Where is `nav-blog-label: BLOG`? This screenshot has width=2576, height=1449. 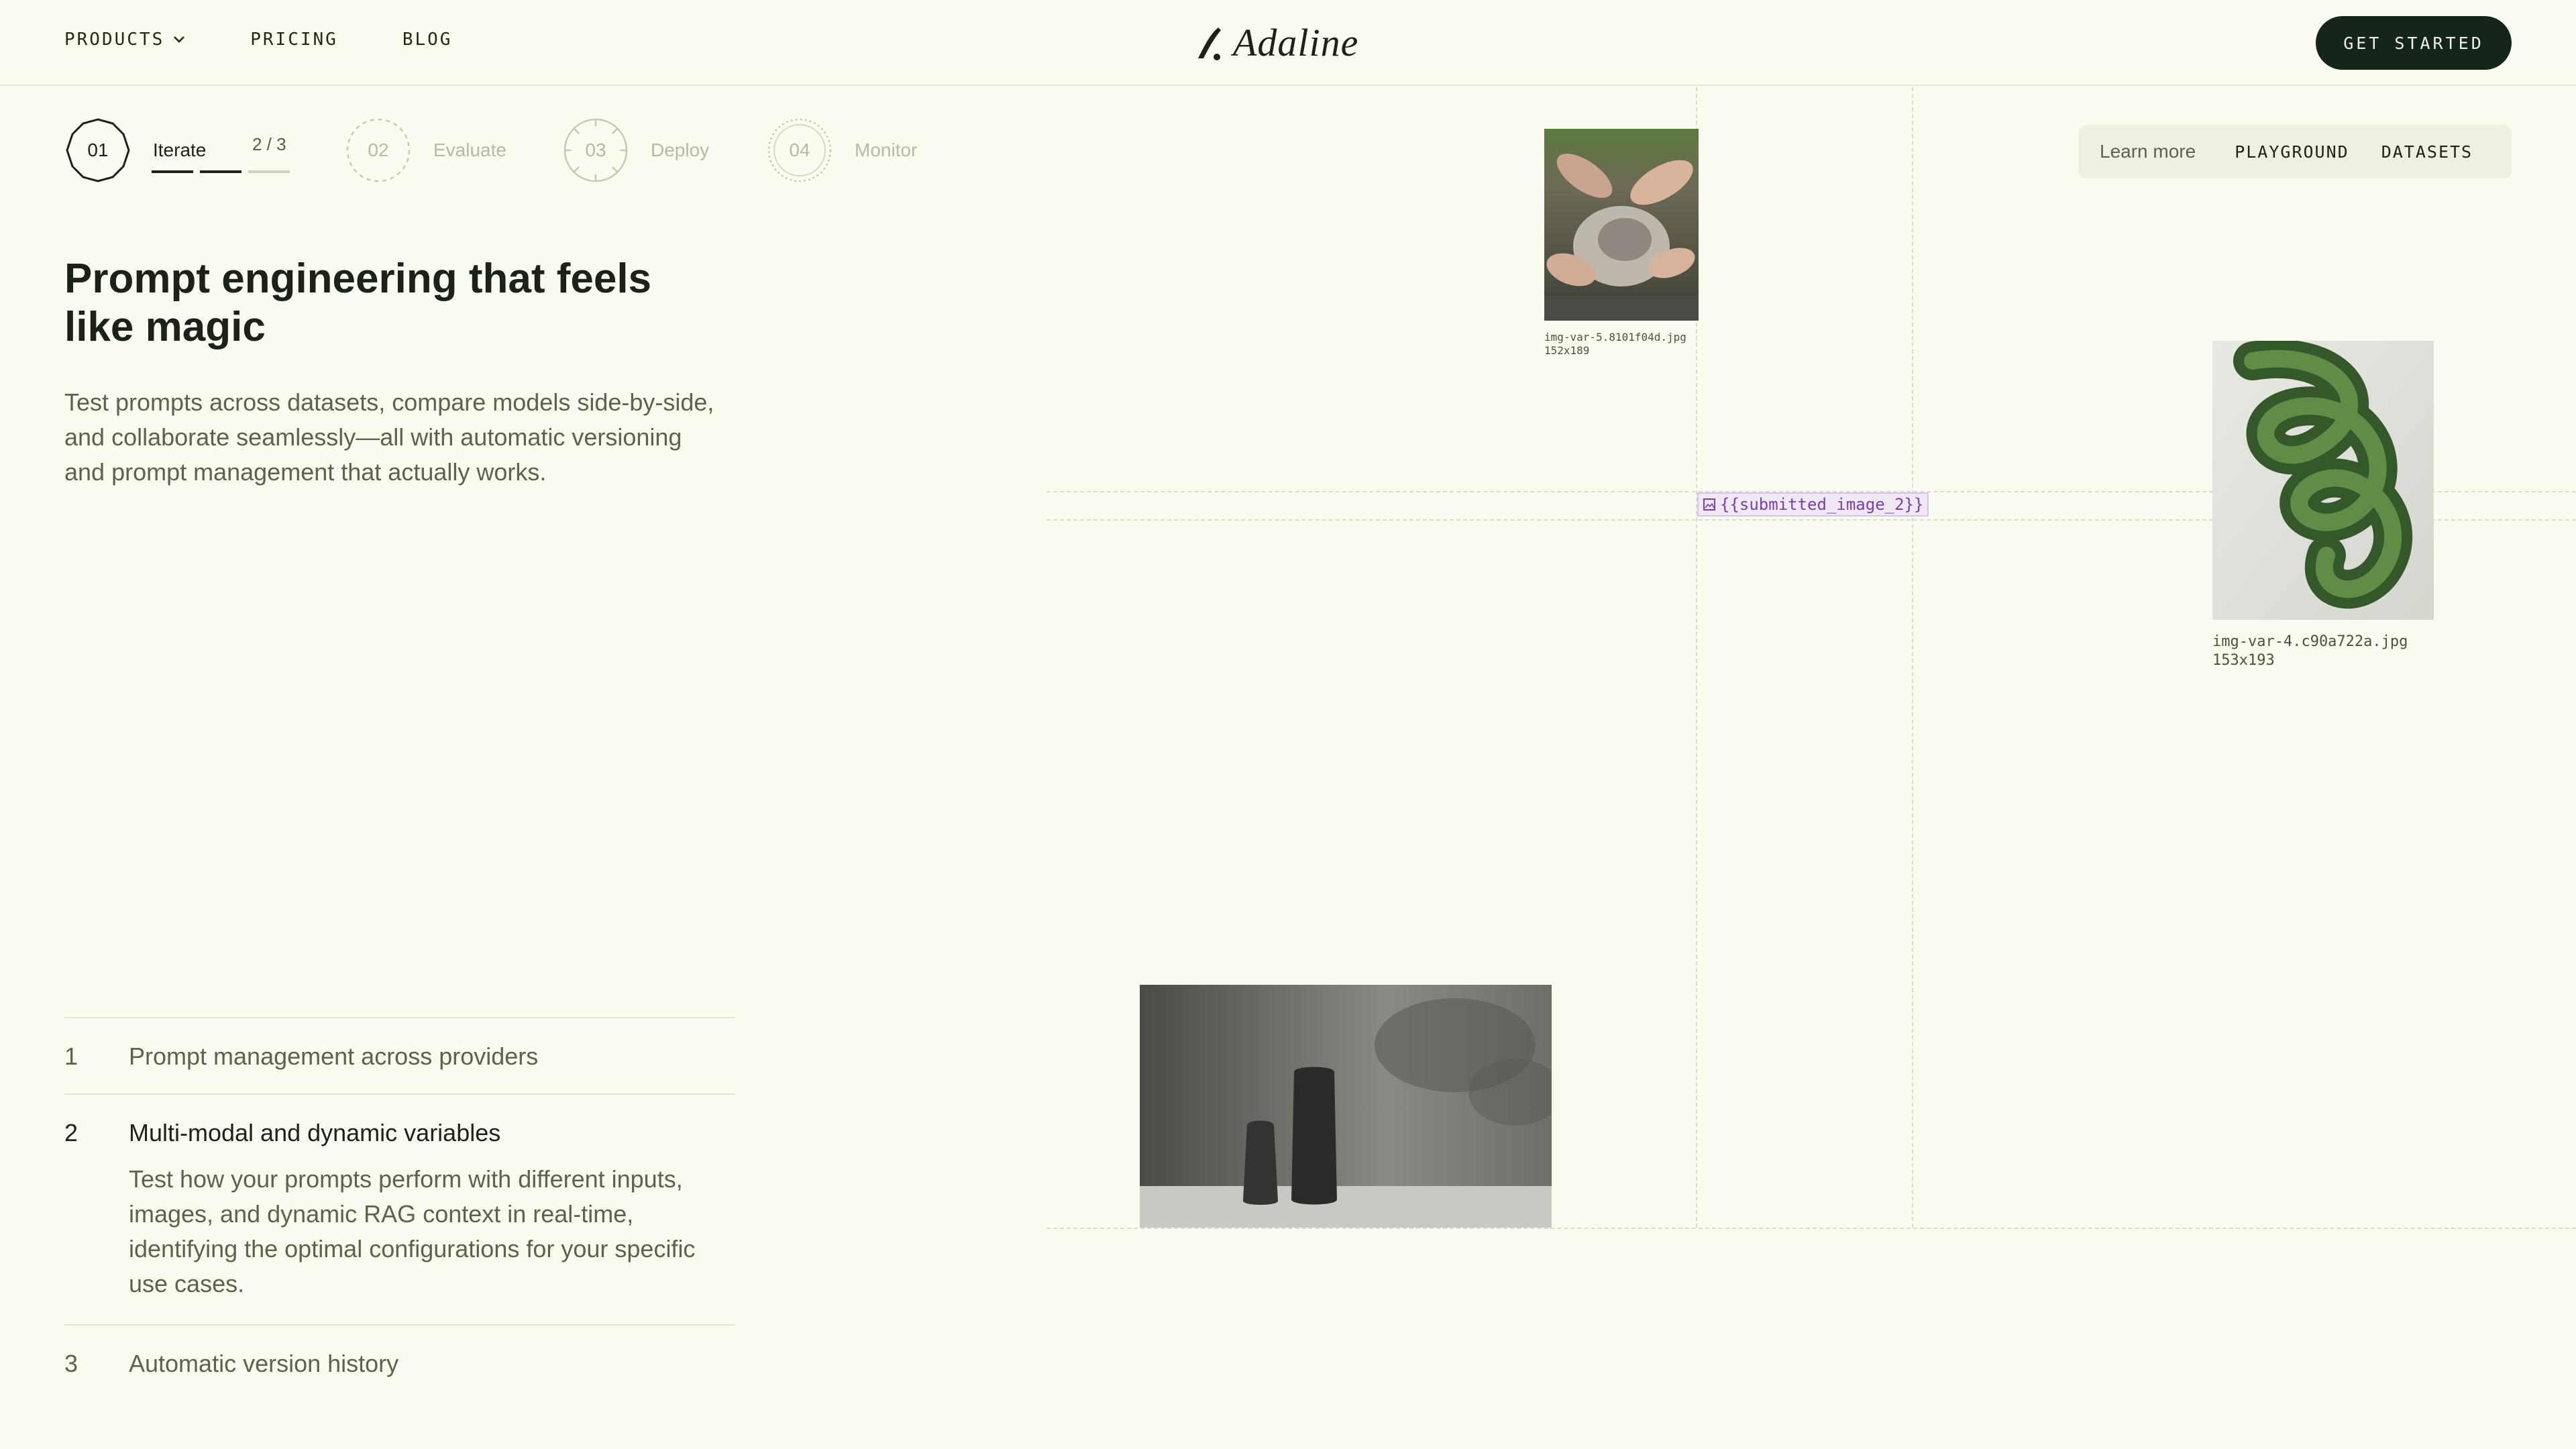
nav-blog-label: BLOG is located at coordinates (427, 40).